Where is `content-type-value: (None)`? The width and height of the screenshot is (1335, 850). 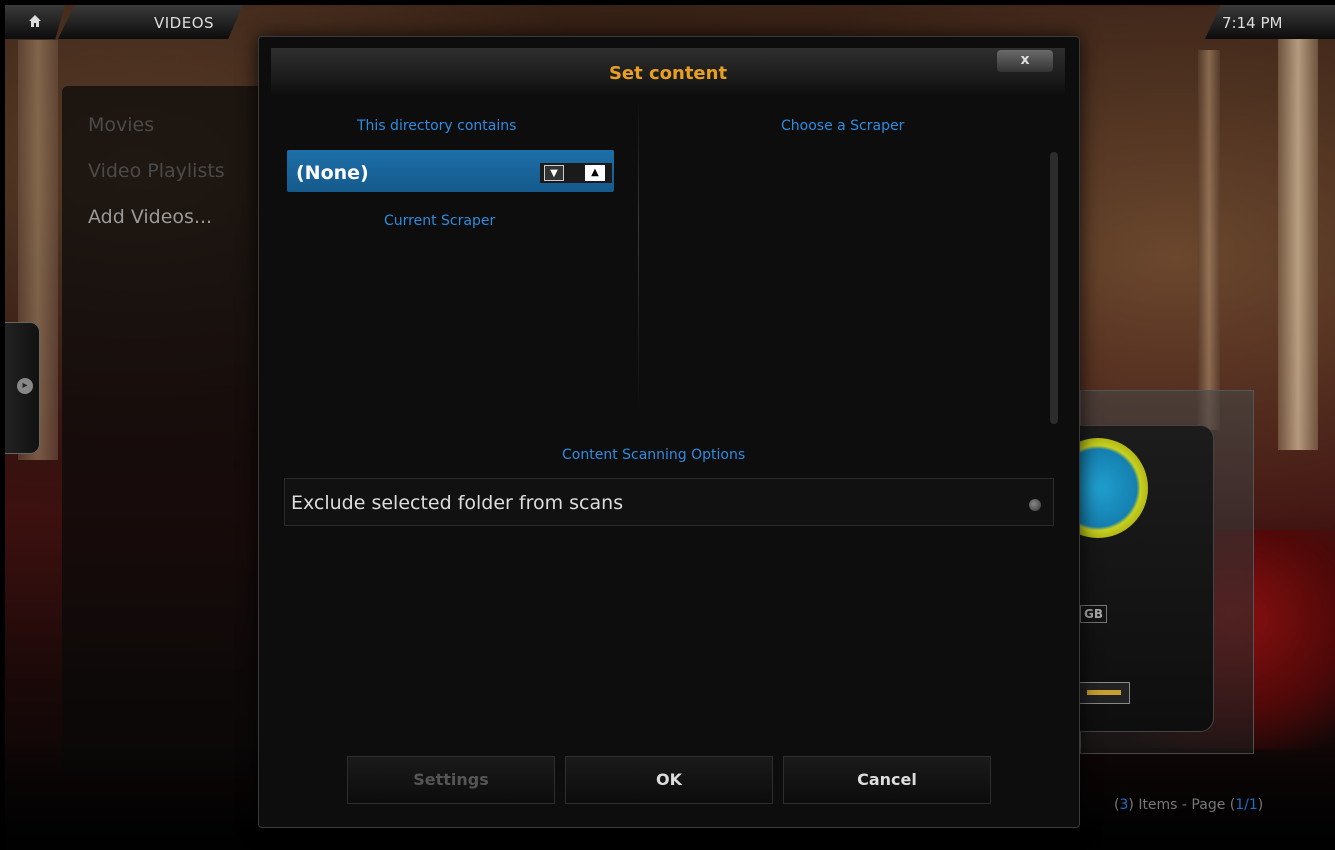 content-type-value: (None) is located at coordinates (332, 173).